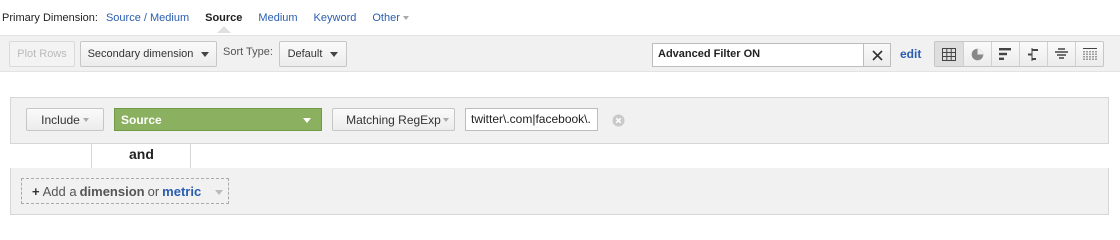  Describe the element at coordinates (910, 54) in the screenshot. I see `edit-filter-link: edit` at that location.